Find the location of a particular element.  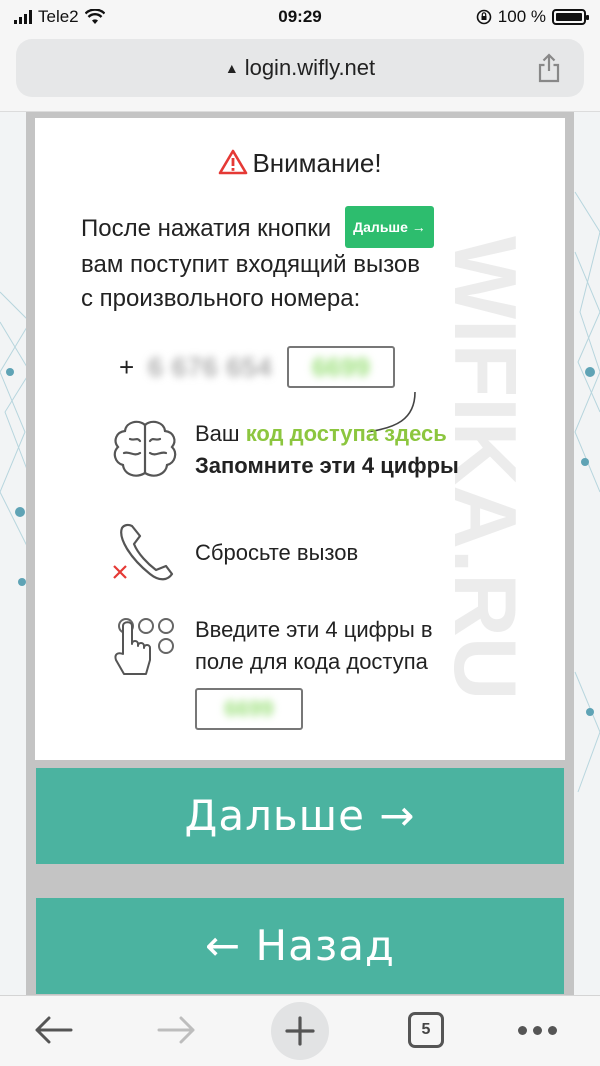

phone-code-box: 6699 is located at coordinates (340, 367).